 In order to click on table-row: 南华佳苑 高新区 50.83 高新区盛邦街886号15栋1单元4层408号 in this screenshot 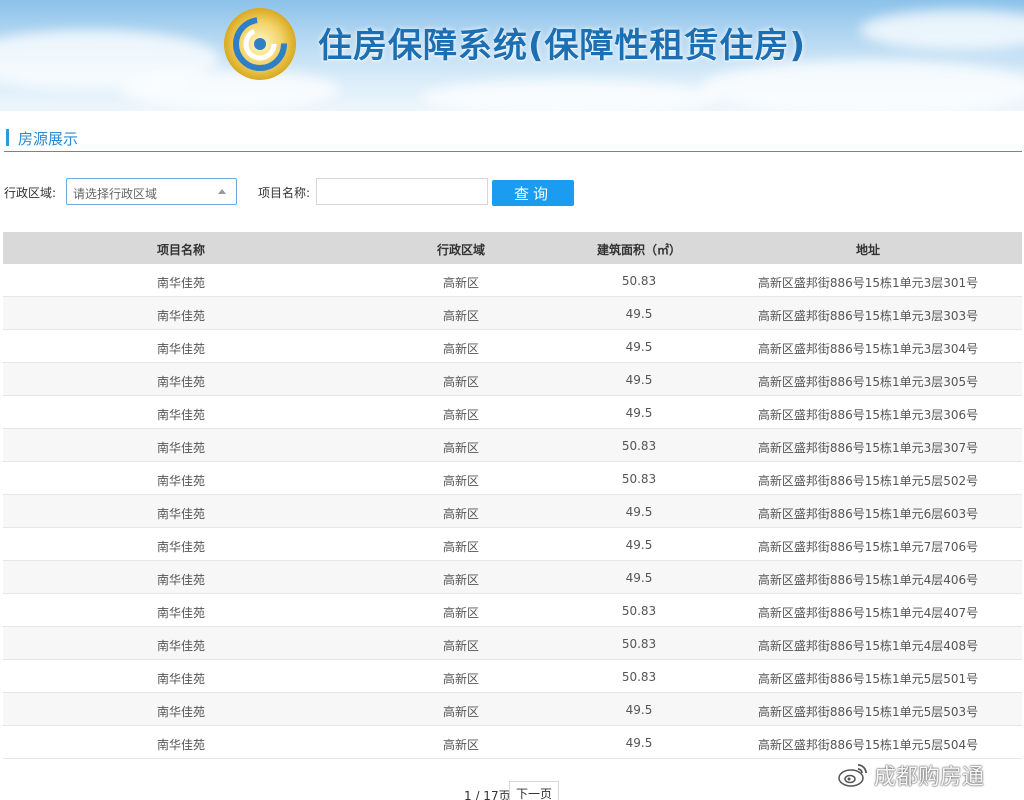, I will do `click(512, 643)`.